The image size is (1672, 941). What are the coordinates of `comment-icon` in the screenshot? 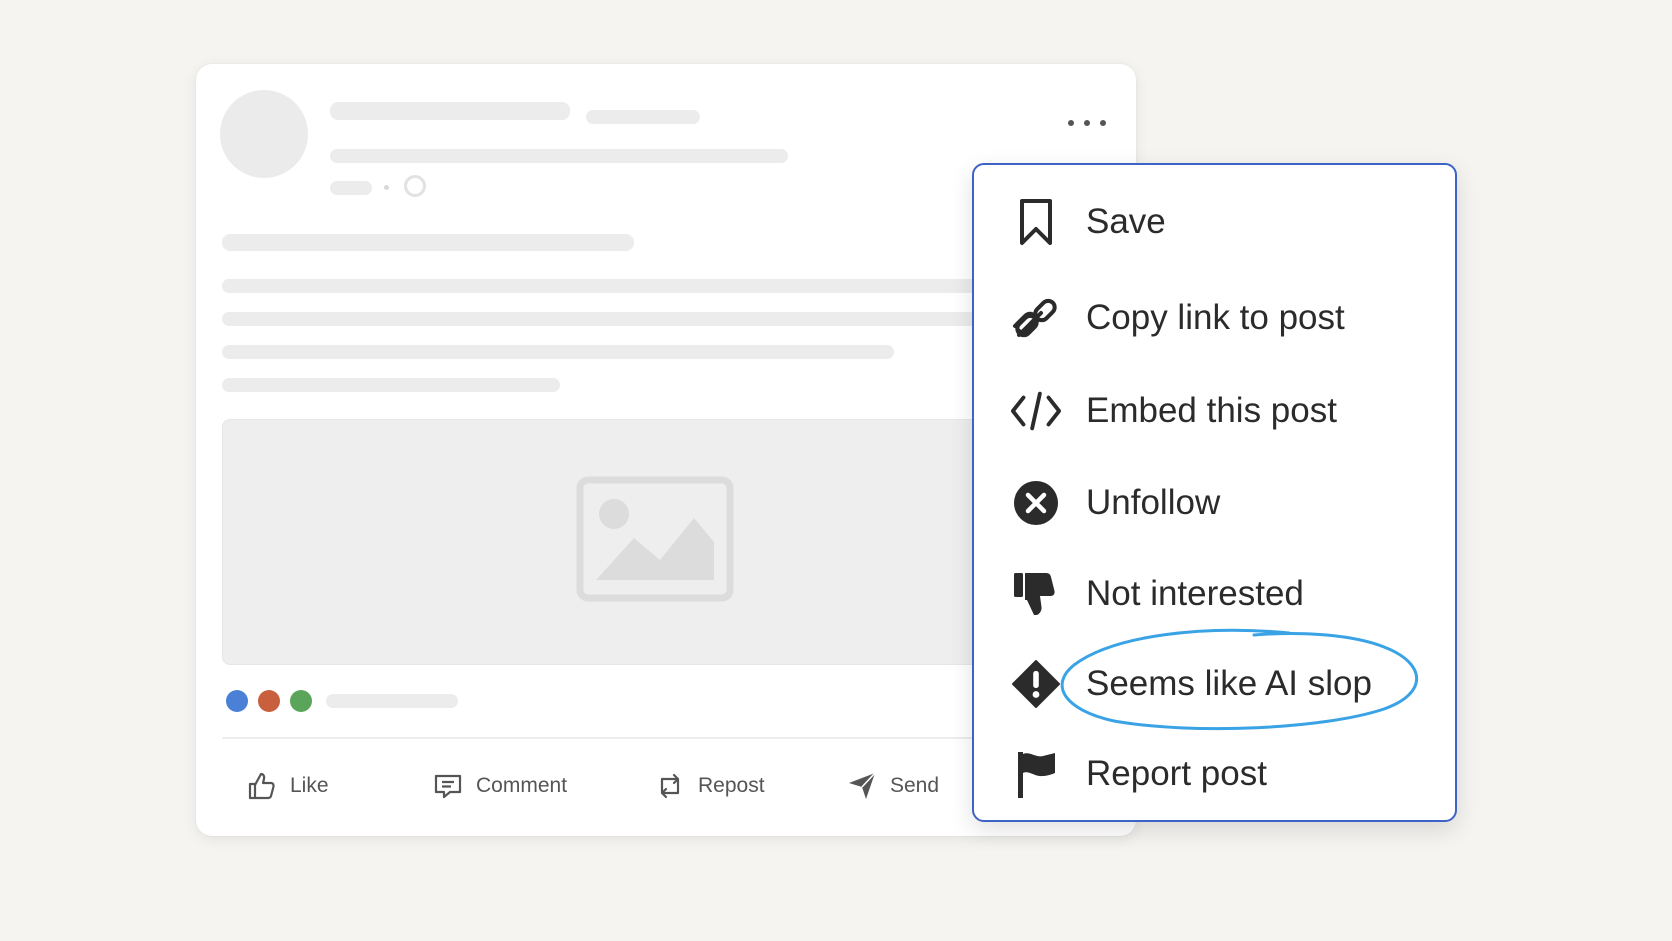 It's located at (448, 786).